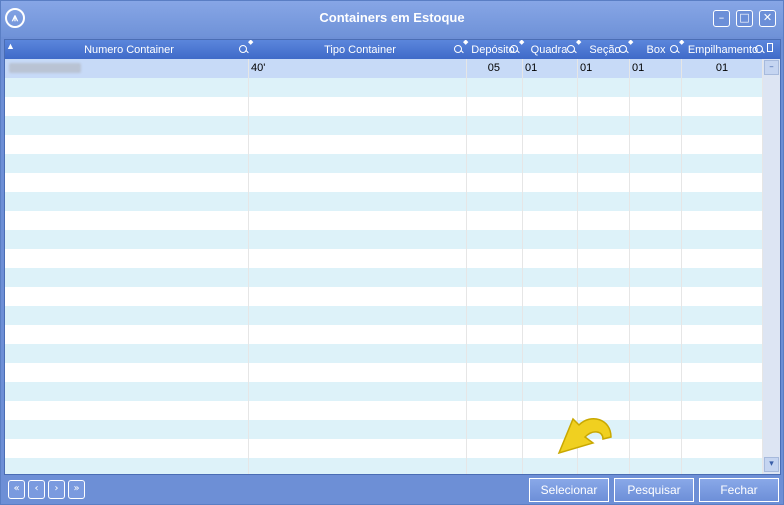 The image size is (784, 505). I want to click on column-header-tipo: Tipo Container, so click(360, 49).